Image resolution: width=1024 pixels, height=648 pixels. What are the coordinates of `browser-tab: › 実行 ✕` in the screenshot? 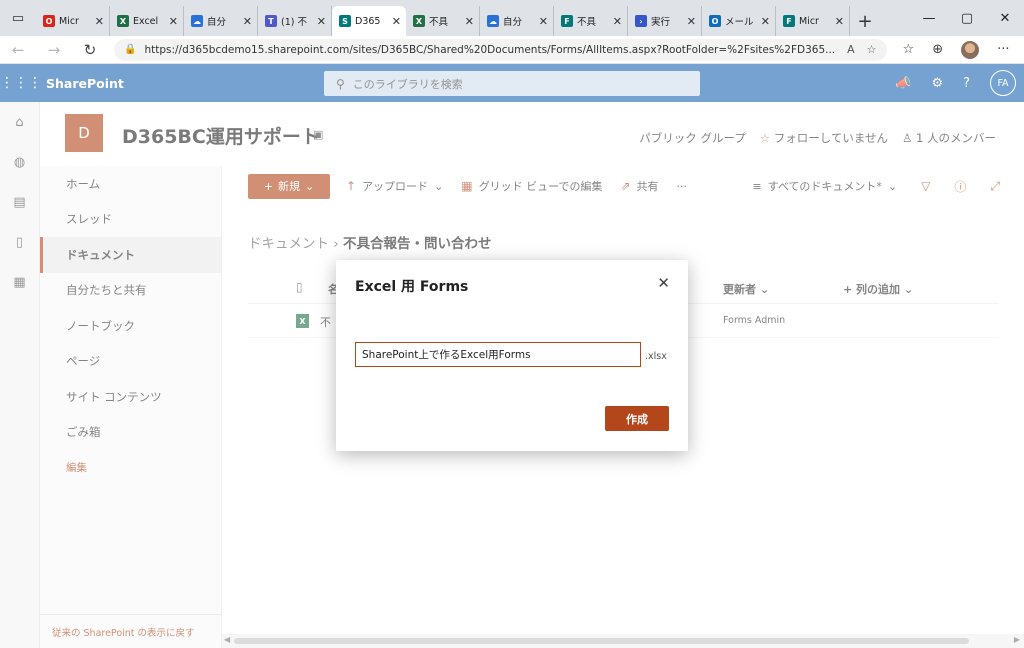 It's located at (665, 21).